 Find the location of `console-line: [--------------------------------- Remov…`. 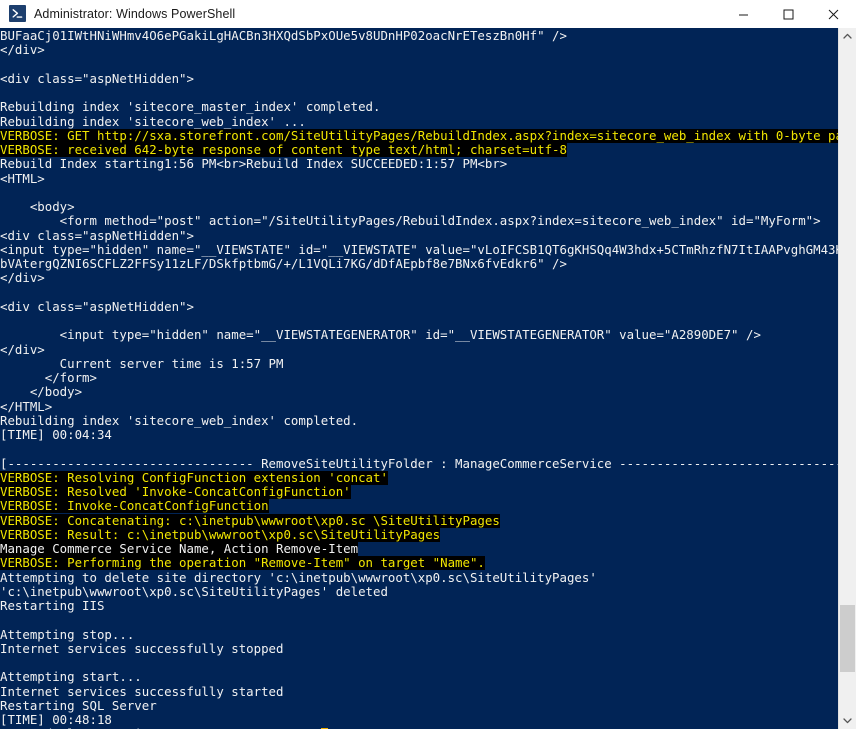

console-line: [--------------------------------- Remov… is located at coordinates (419, 463).